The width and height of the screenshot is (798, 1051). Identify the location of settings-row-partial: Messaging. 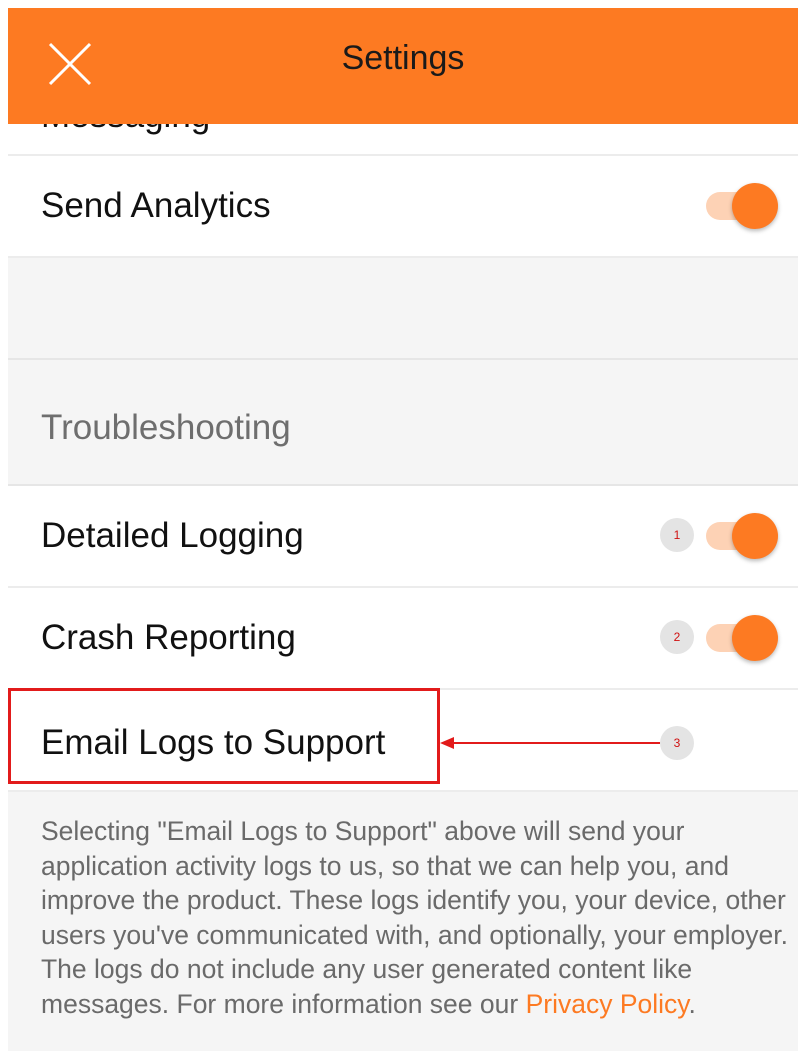
(403, 126).